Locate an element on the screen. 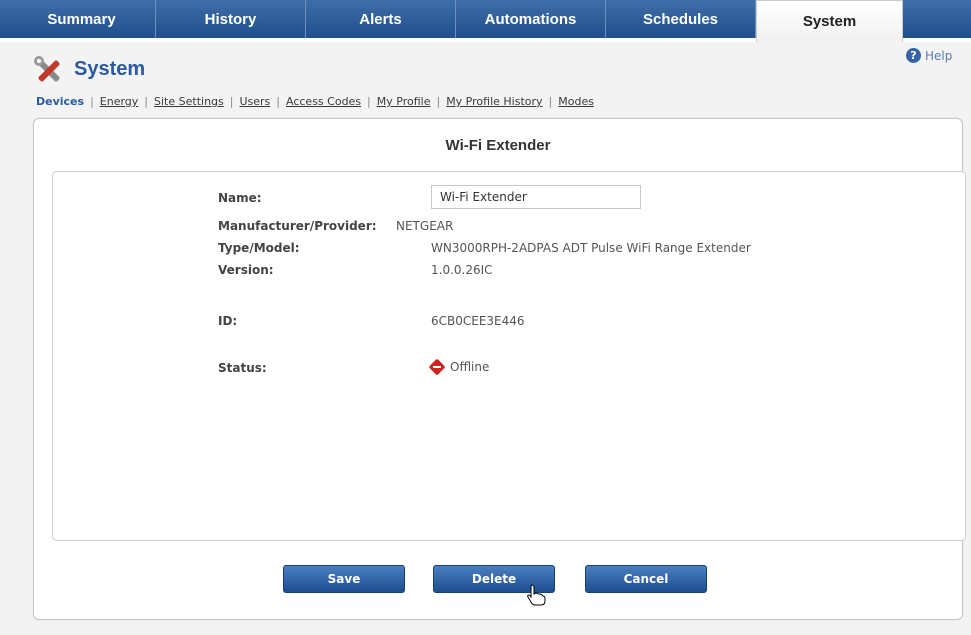  subnav-modes: Modes is located at coordinates (576, 101).